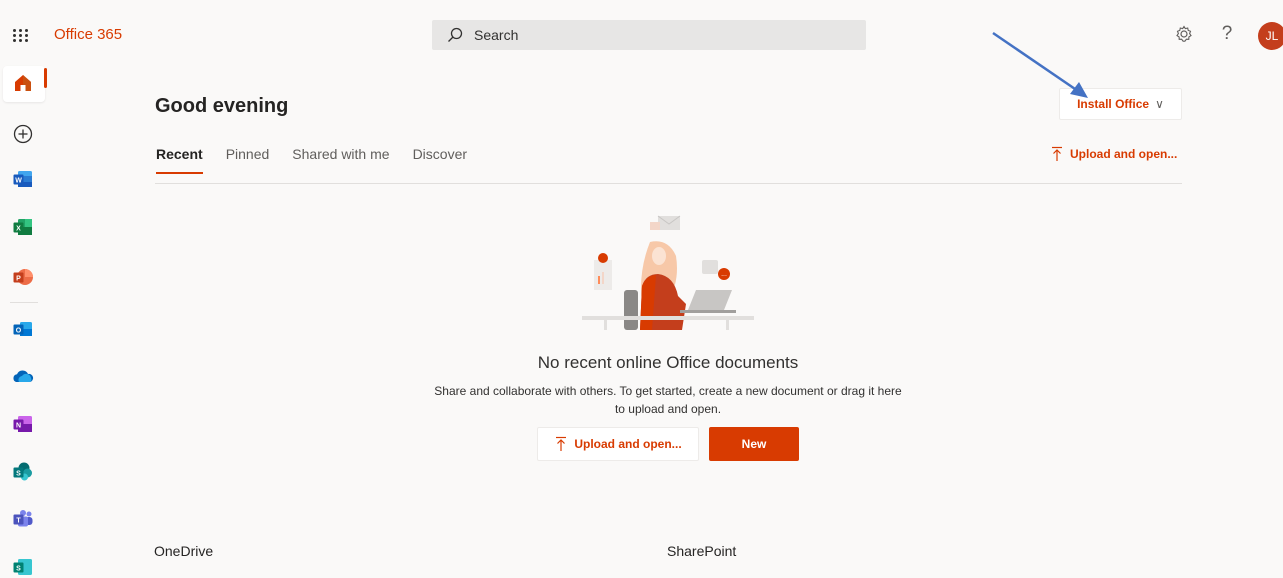 This screenshot has height=578, width=1283. What do you see at coordinates (179, 160) in the screenshot?
I see `tab-recent: Recent` at bounding box center [179, 160].